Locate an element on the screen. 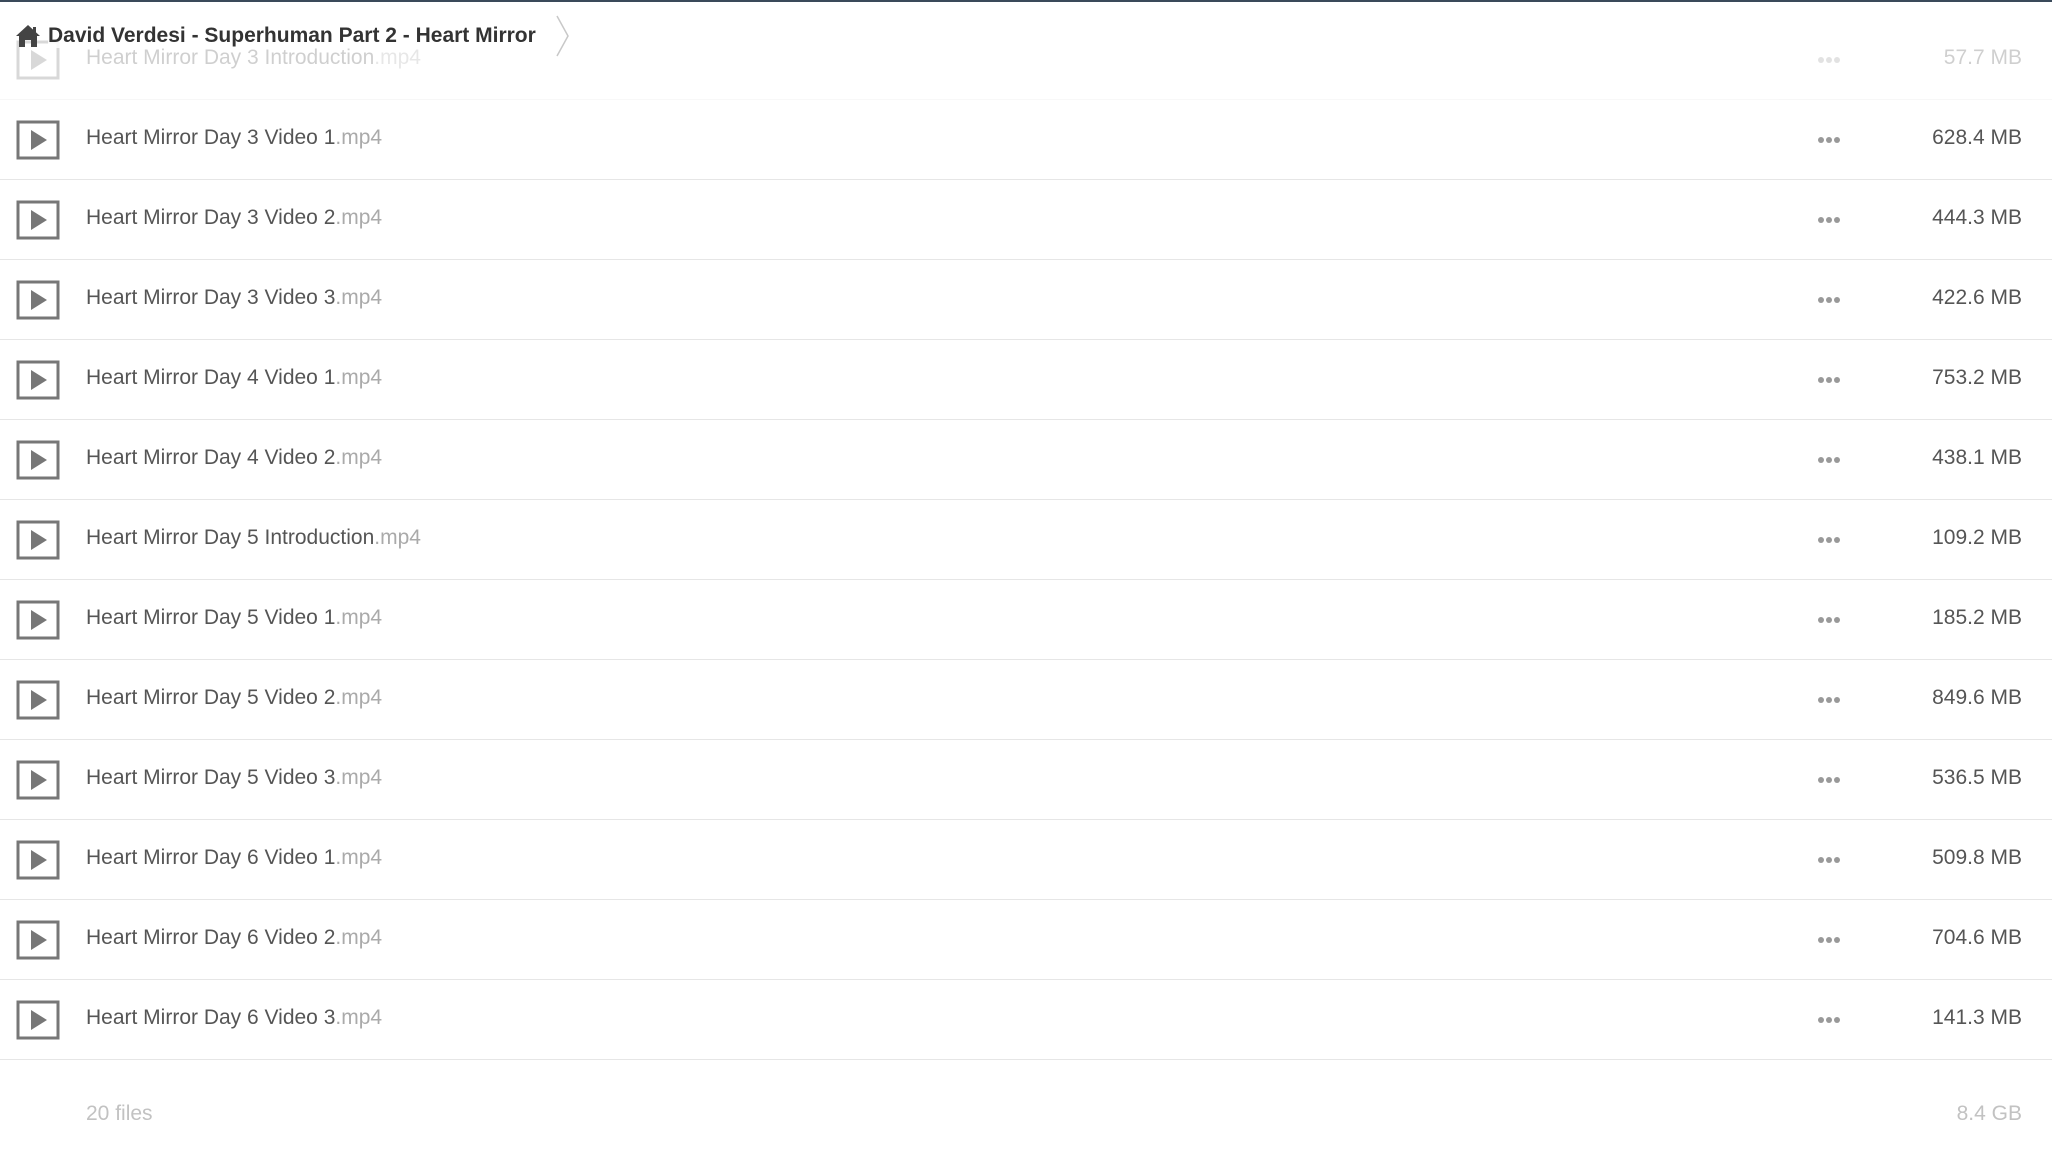 This screenshot has width=2052, height=1151. file-name: Heart Mirror Day 6 Video 3.mp4 is located at coordinates (234, 1018).